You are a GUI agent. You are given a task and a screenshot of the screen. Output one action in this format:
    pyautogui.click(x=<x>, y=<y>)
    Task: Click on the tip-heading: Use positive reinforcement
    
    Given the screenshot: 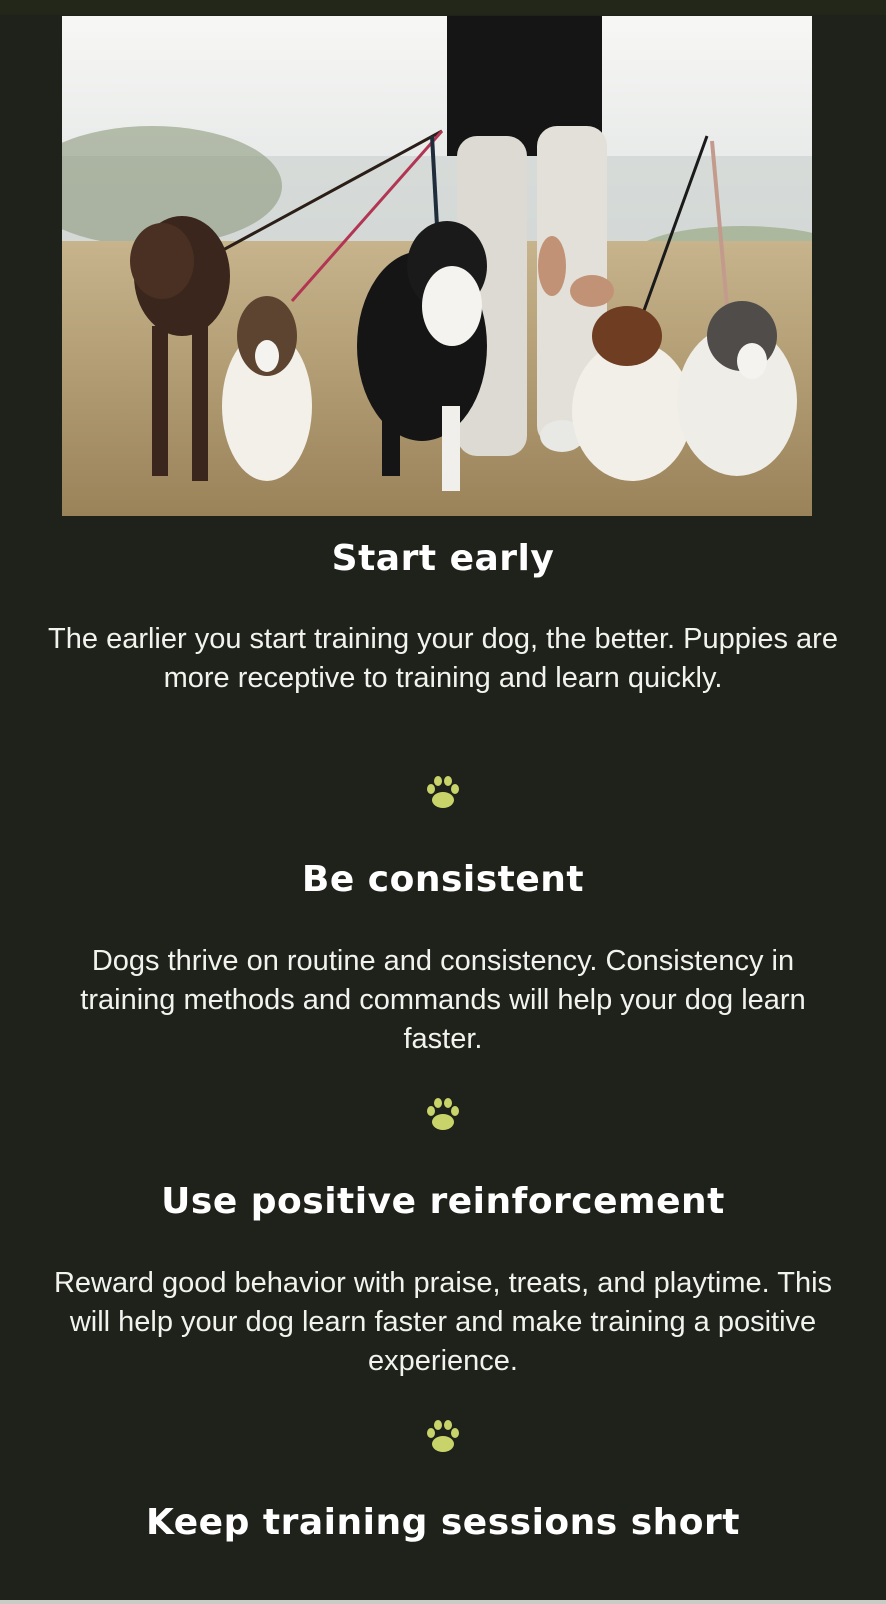 What is the action you would take?
    pyautogui.click(x=443, y=1201)
    